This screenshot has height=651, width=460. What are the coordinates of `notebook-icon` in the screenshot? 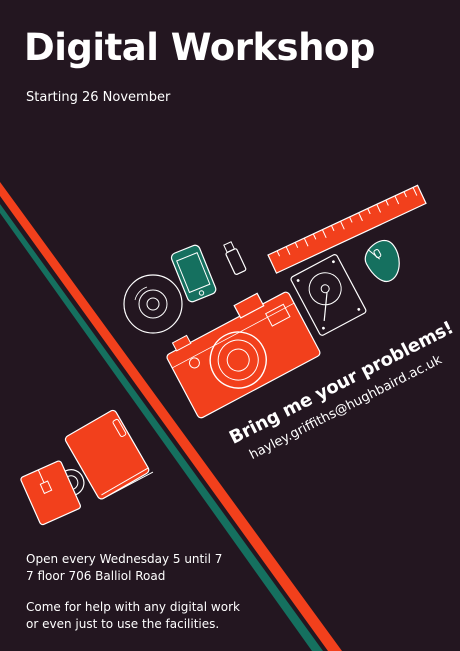 It's located at (109, 454).